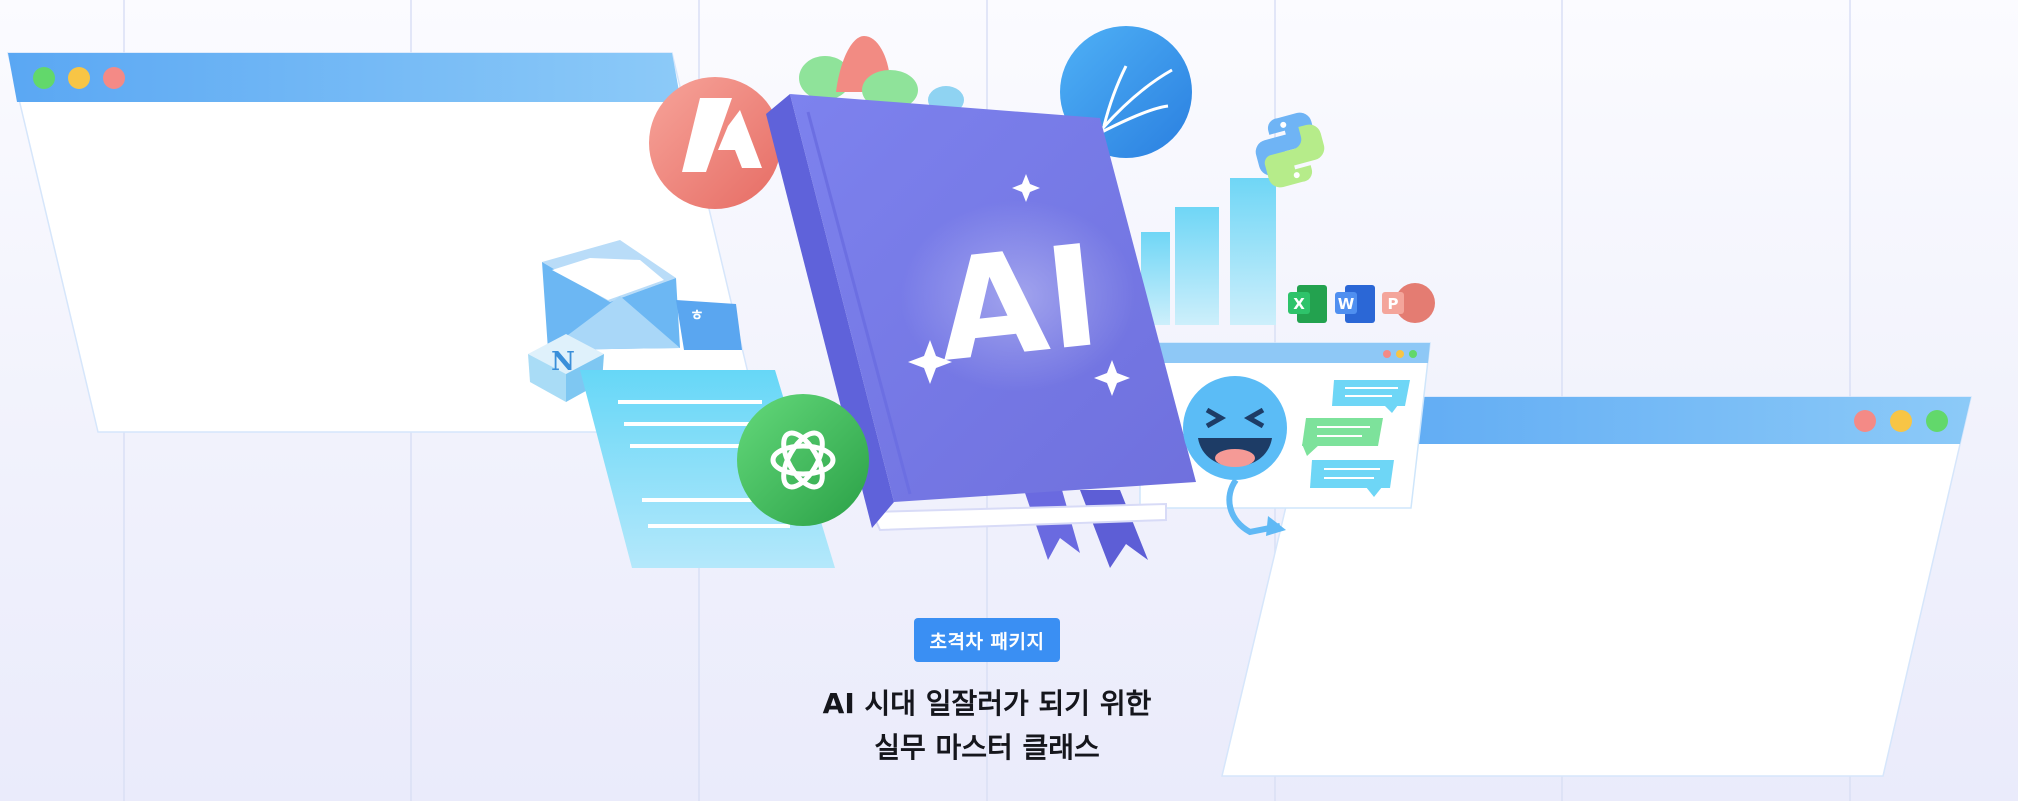 The image size is (2018, 801). What do you see at coordinates (1235, 456) in the screenshot?
I see `laughing-emoji-icon` at bounding box center [1235, 456].